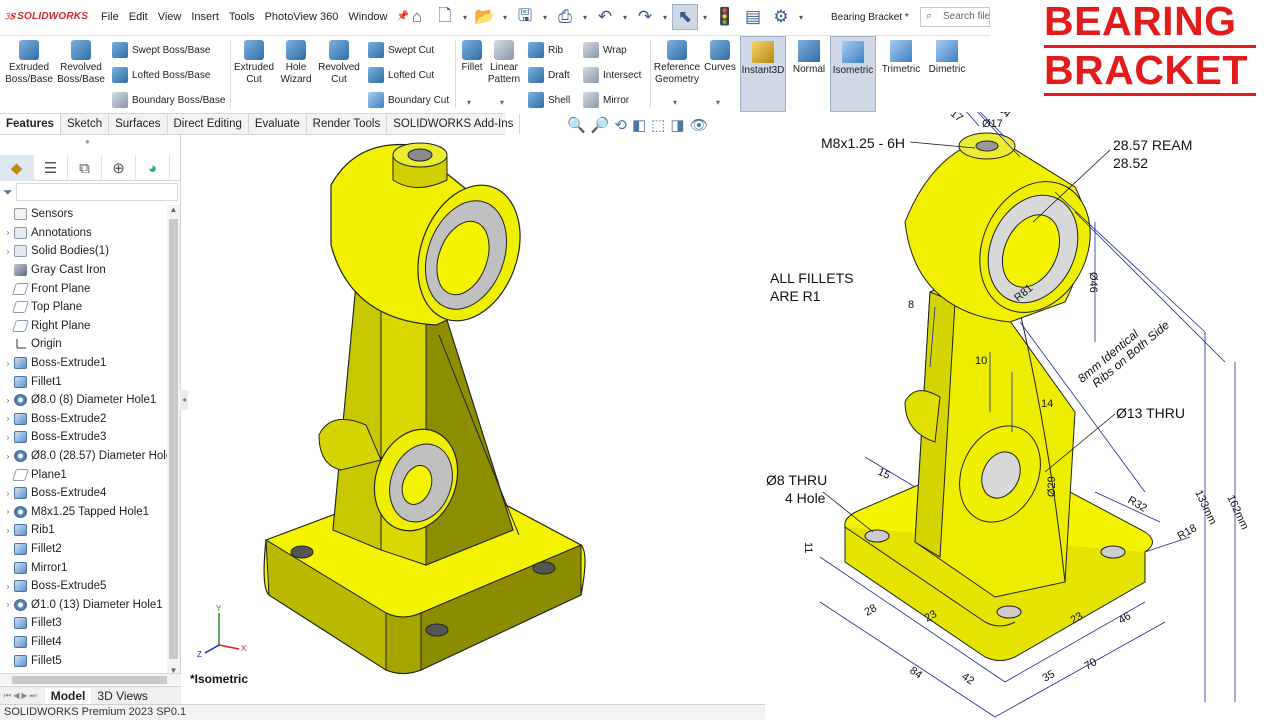  What do you see at coordinates (606, 100) in the screenshot?
I see `mirror-button: Mirror` at bounding box center [606, 100].